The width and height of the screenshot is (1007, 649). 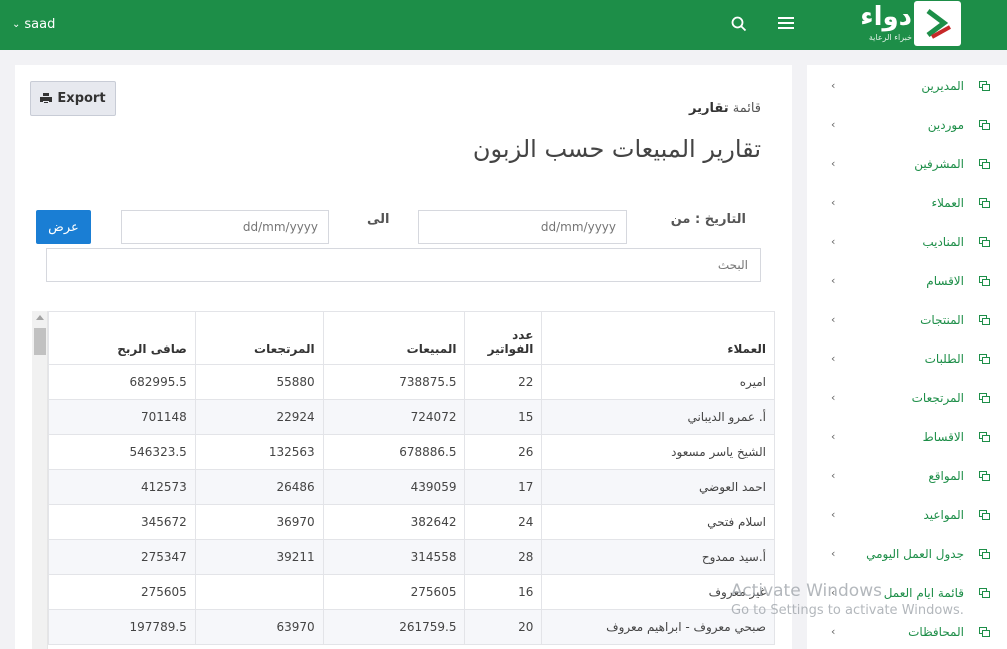 What do you see at coordinates (394, 382) in the screenshot?
I see `cell-sales: 738875.5` at bounding box center [394, 382].